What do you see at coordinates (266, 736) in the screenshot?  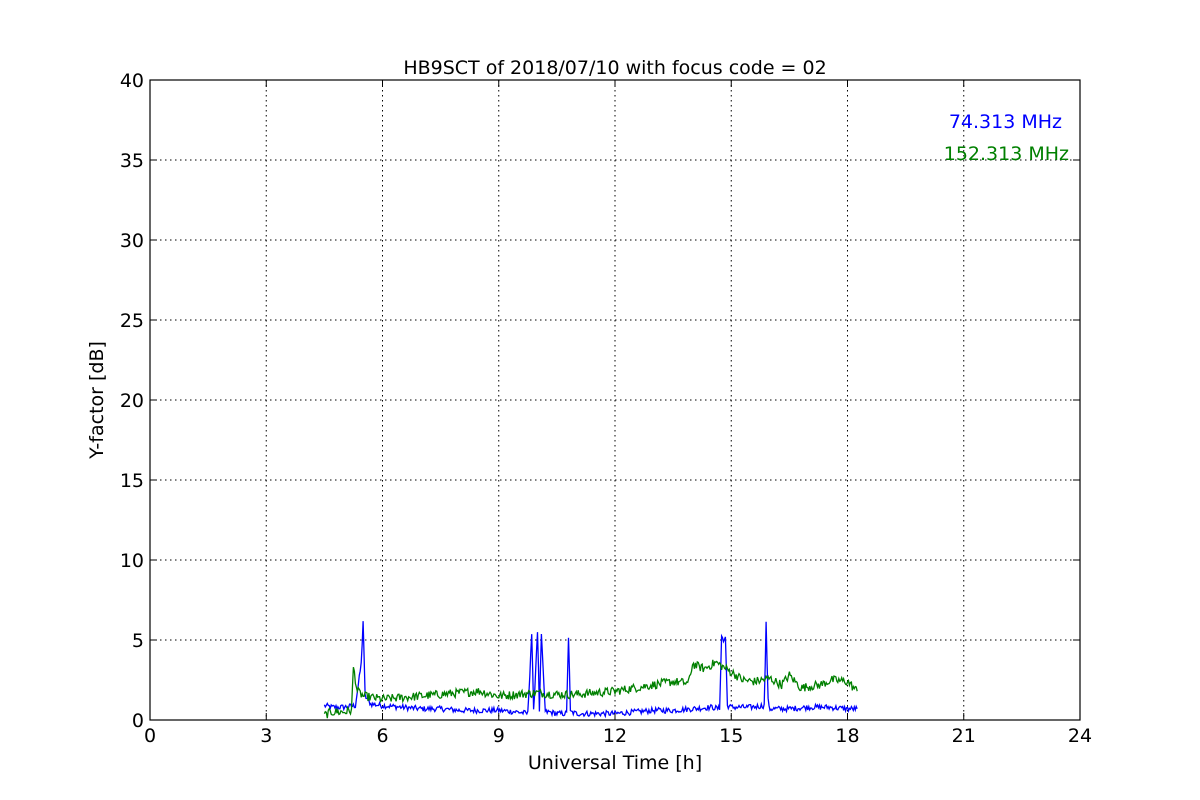 I see `x-tick-label: 3` at bounding box center [266, 736].